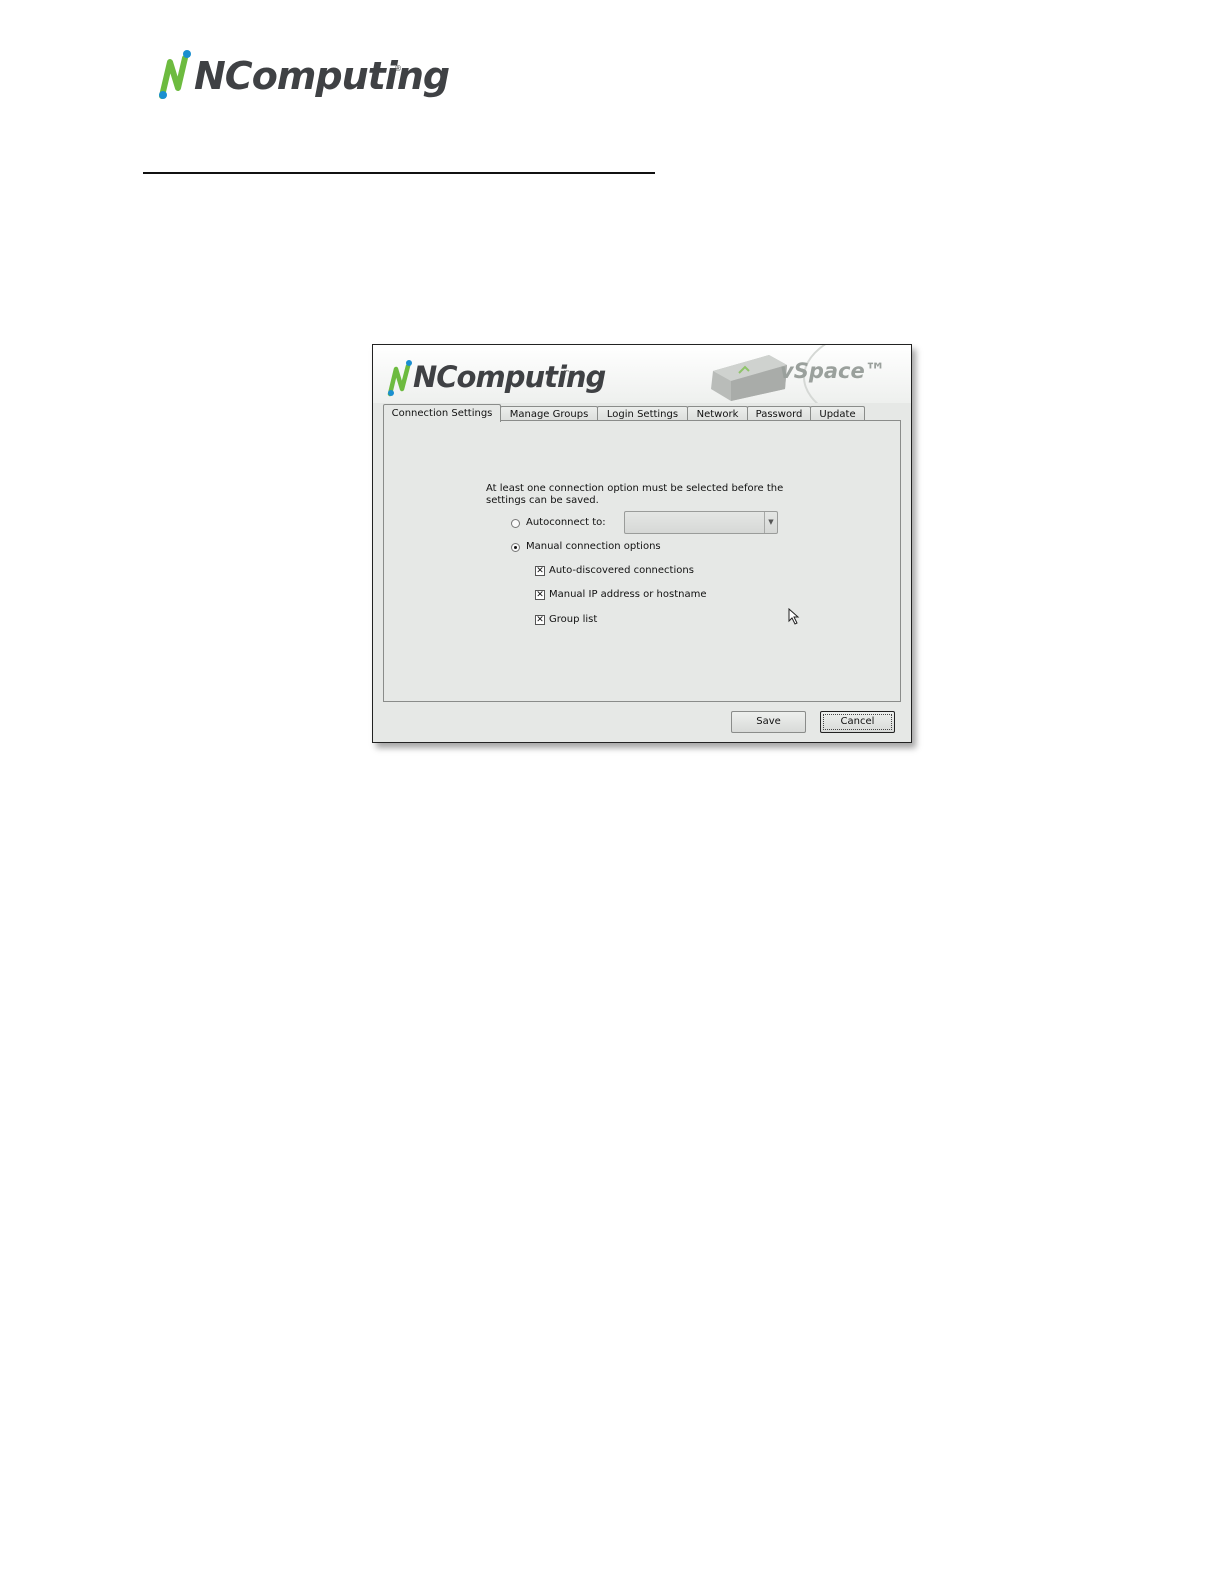 This screenshot has height=1584, width=1224. I want to click on mouse-pointer-icon, so click(794, 616).